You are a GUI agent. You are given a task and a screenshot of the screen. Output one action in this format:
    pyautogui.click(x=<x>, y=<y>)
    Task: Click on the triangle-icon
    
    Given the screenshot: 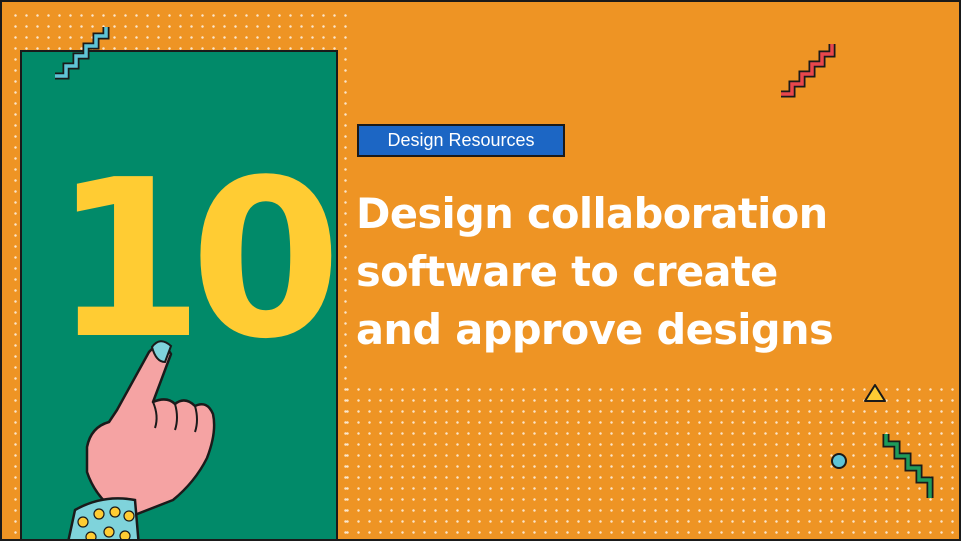 What is the action you would take?
    pyautogui.click(x=875, y=393)
    